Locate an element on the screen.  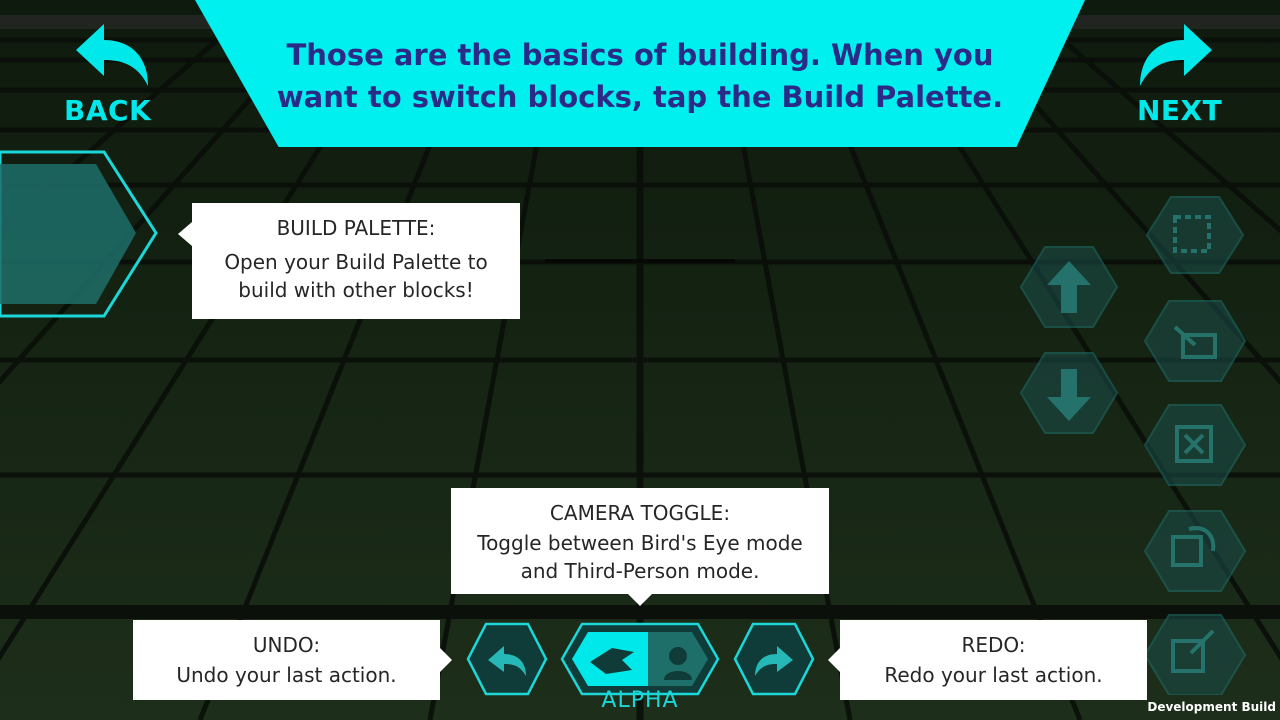
undo-title: UNDO: is located at coordinates (286, 645).